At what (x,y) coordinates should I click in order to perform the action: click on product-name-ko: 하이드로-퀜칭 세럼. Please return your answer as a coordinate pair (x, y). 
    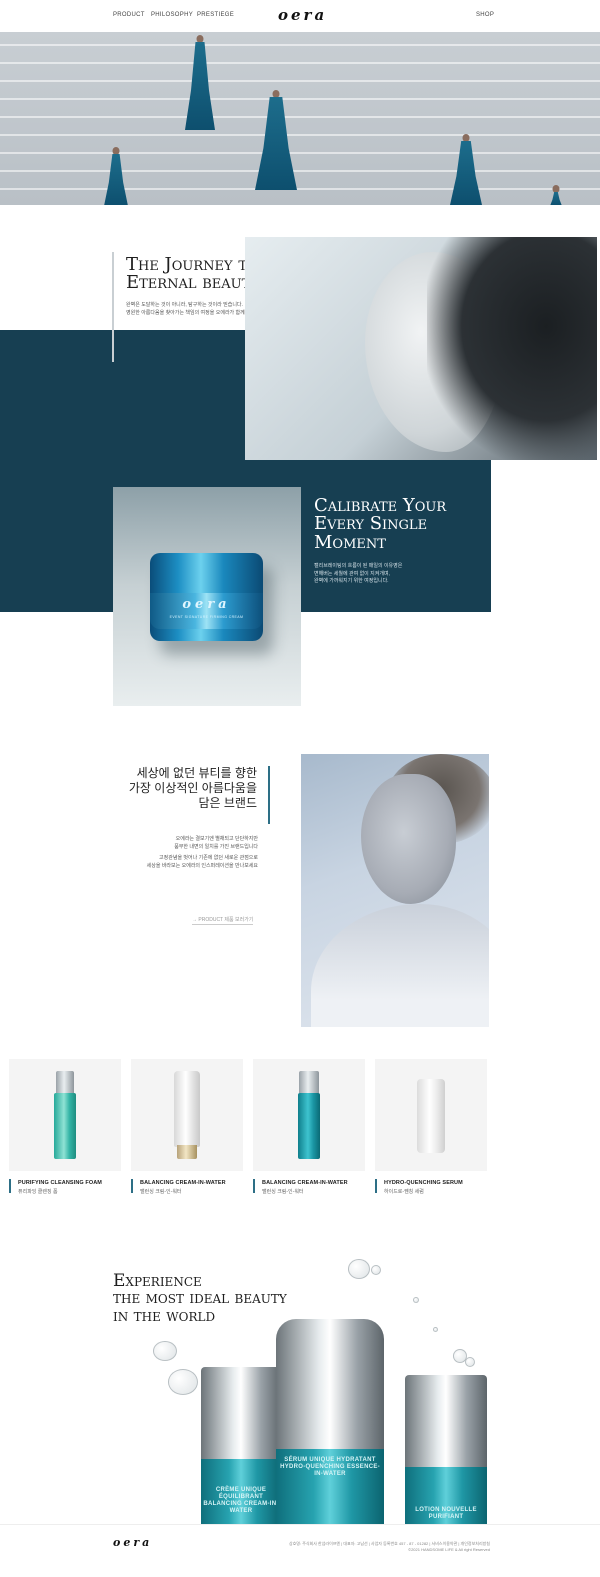
    Looking at the image, I should click on (404, 1192).